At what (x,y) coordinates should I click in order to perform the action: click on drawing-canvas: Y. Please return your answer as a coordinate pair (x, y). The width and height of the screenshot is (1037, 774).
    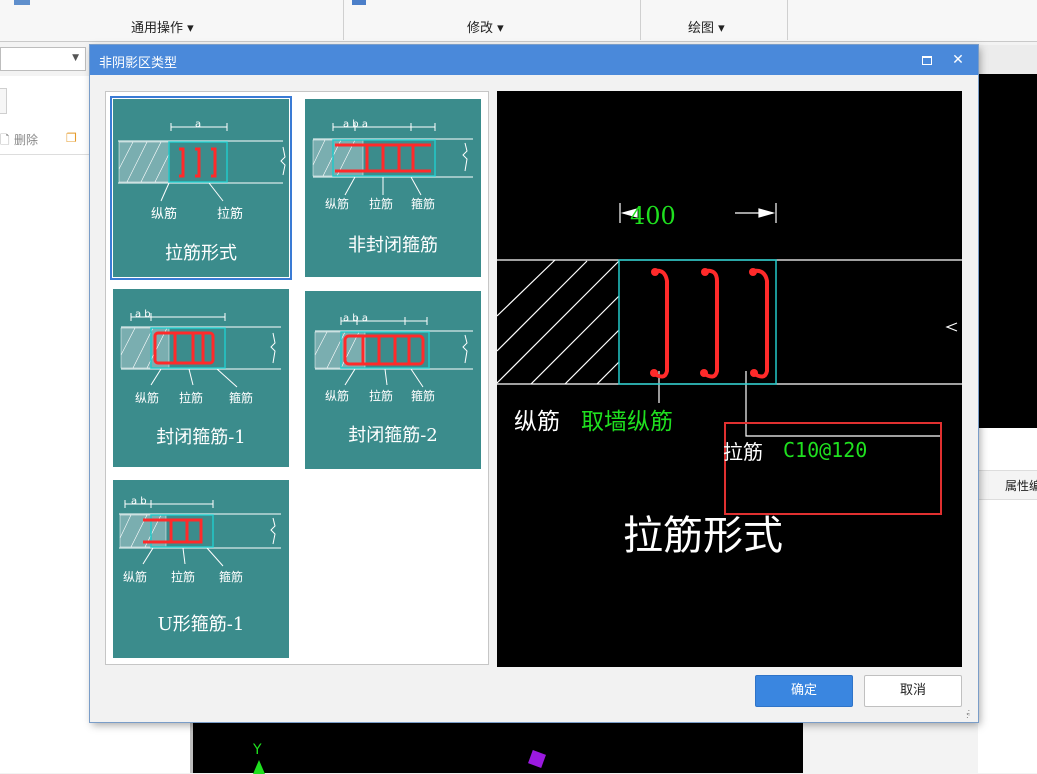
    Looking at the image, I should click on (496, 748).